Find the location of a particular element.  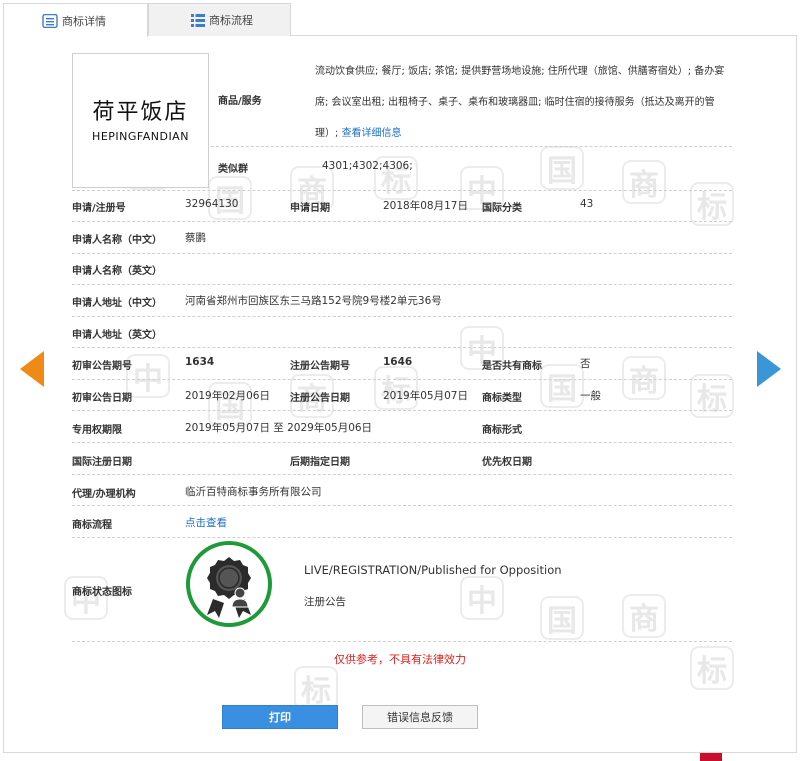

corner-decoration is located at coordinates (711, 757).